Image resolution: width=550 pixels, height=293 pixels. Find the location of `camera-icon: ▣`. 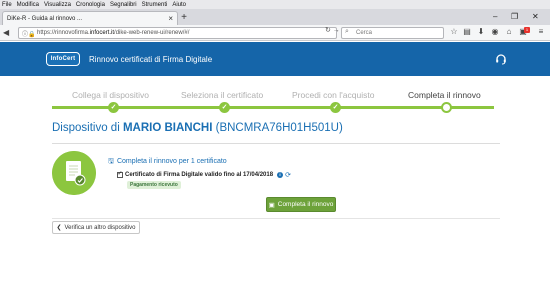

camera-icon: ▣ is located at coordinates (271, 205).